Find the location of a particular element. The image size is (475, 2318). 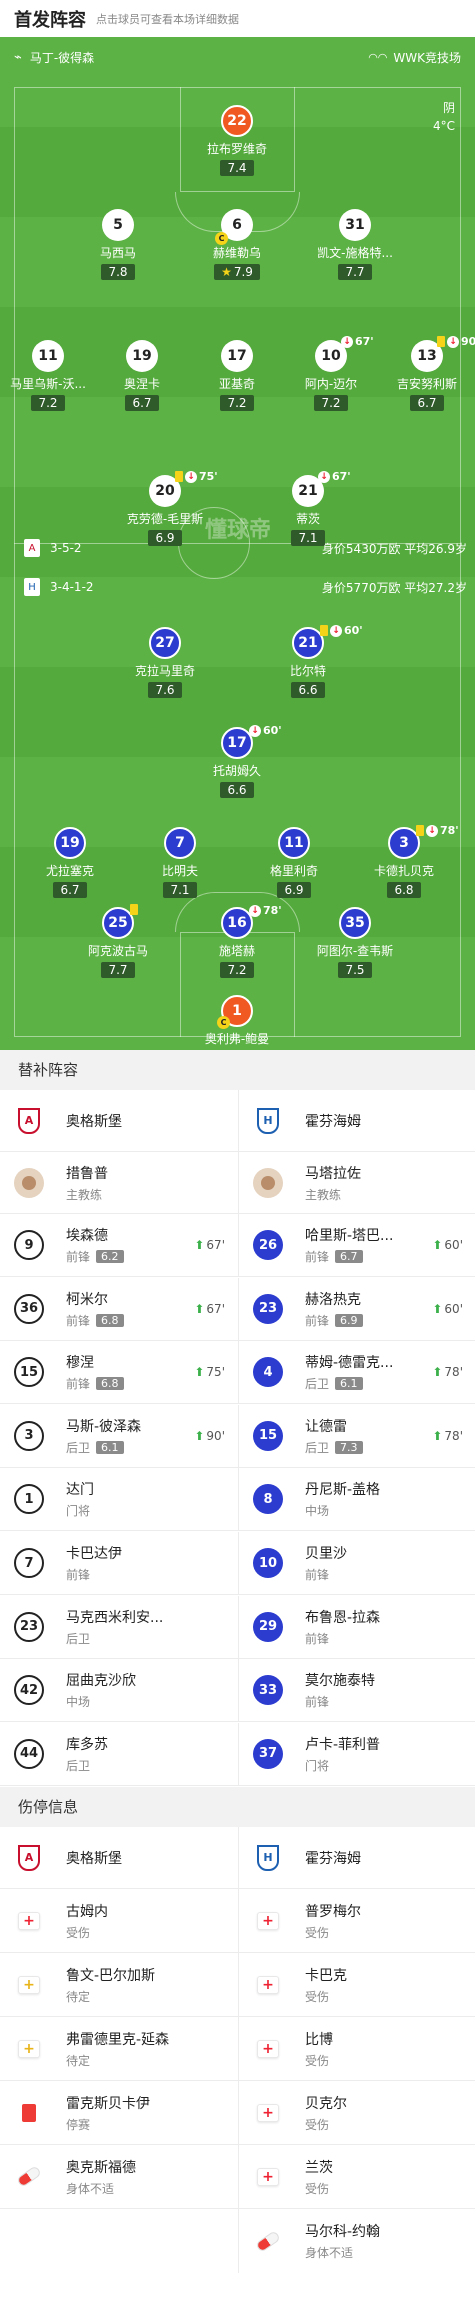

home-player: 17 亚基奇 7.2 is located at coordinates (237, 375).